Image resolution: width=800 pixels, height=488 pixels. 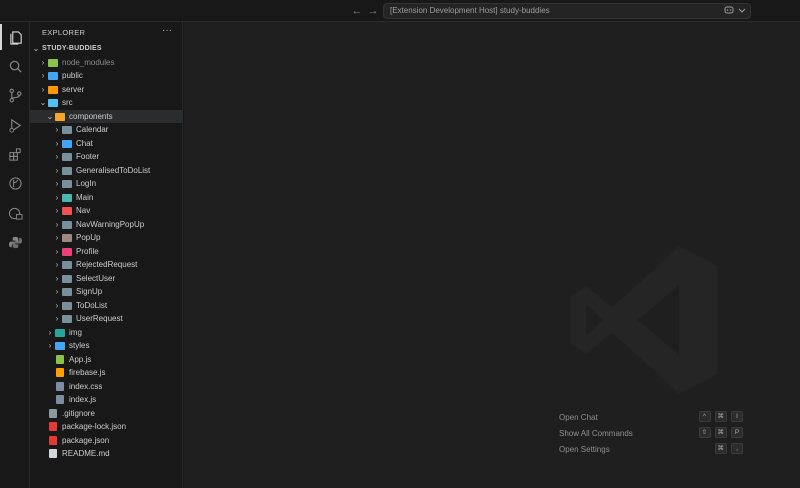 I want to click on folder-item: › Chat, so click(x=106, y=144).